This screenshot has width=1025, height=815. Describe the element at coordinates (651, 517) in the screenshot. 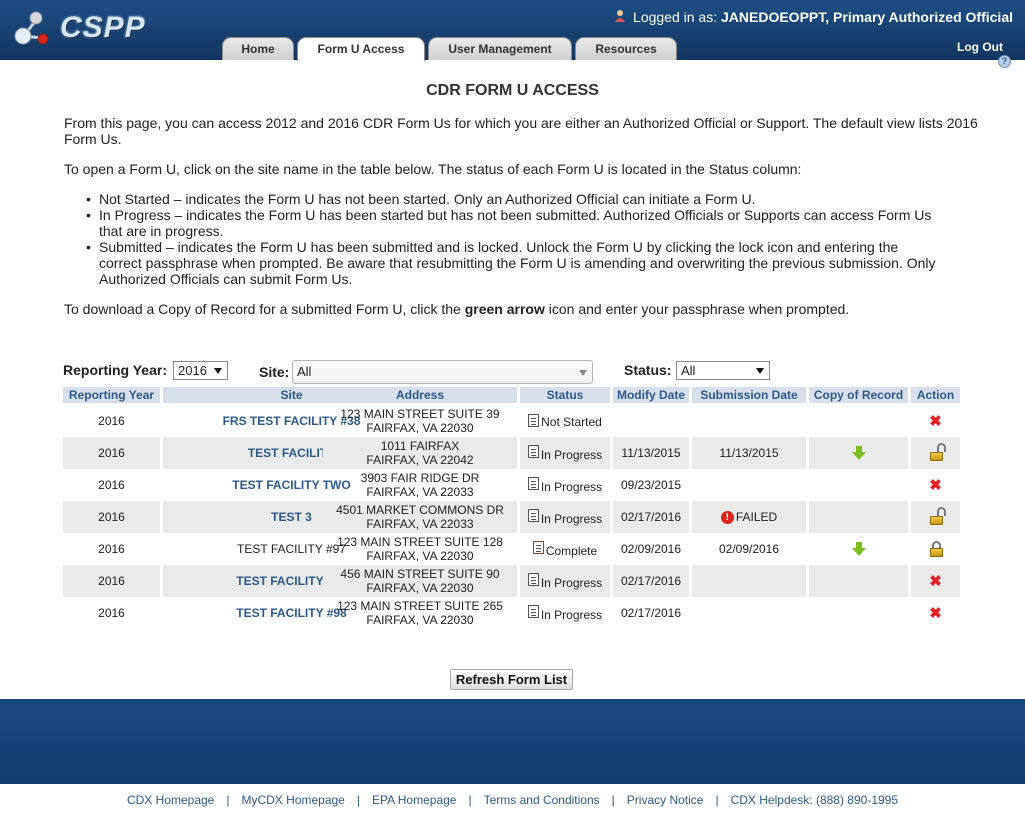

I see `col-modify-date: 02/17/2016` at that location.